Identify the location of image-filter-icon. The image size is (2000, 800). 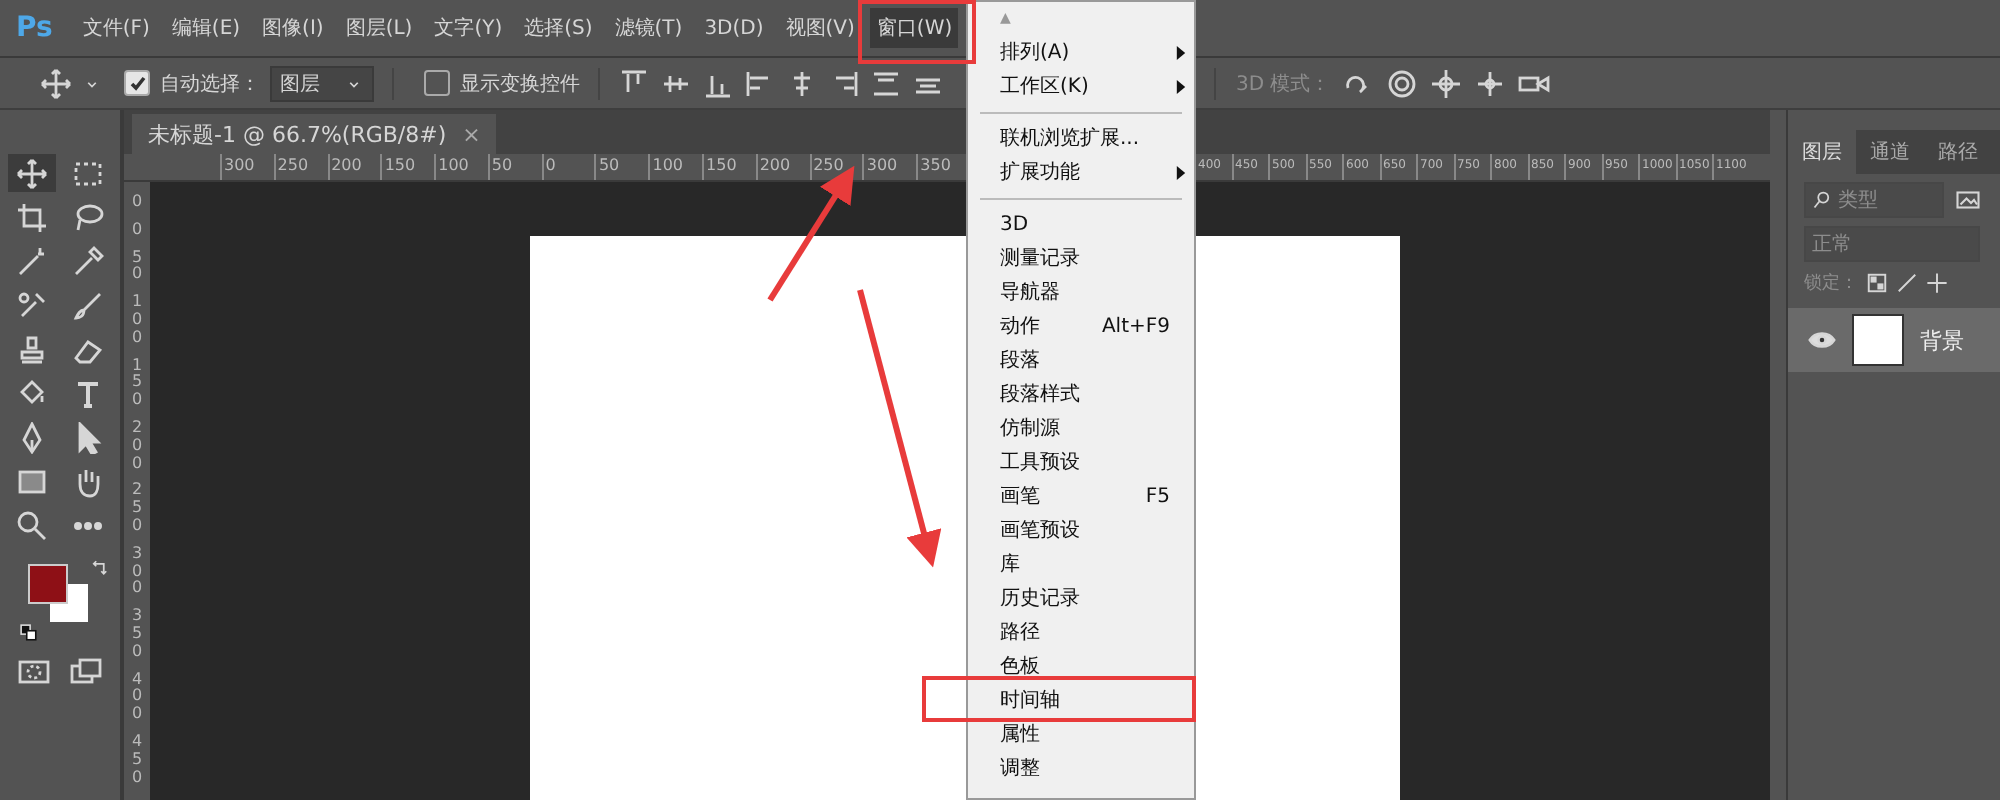
(1968, 200).